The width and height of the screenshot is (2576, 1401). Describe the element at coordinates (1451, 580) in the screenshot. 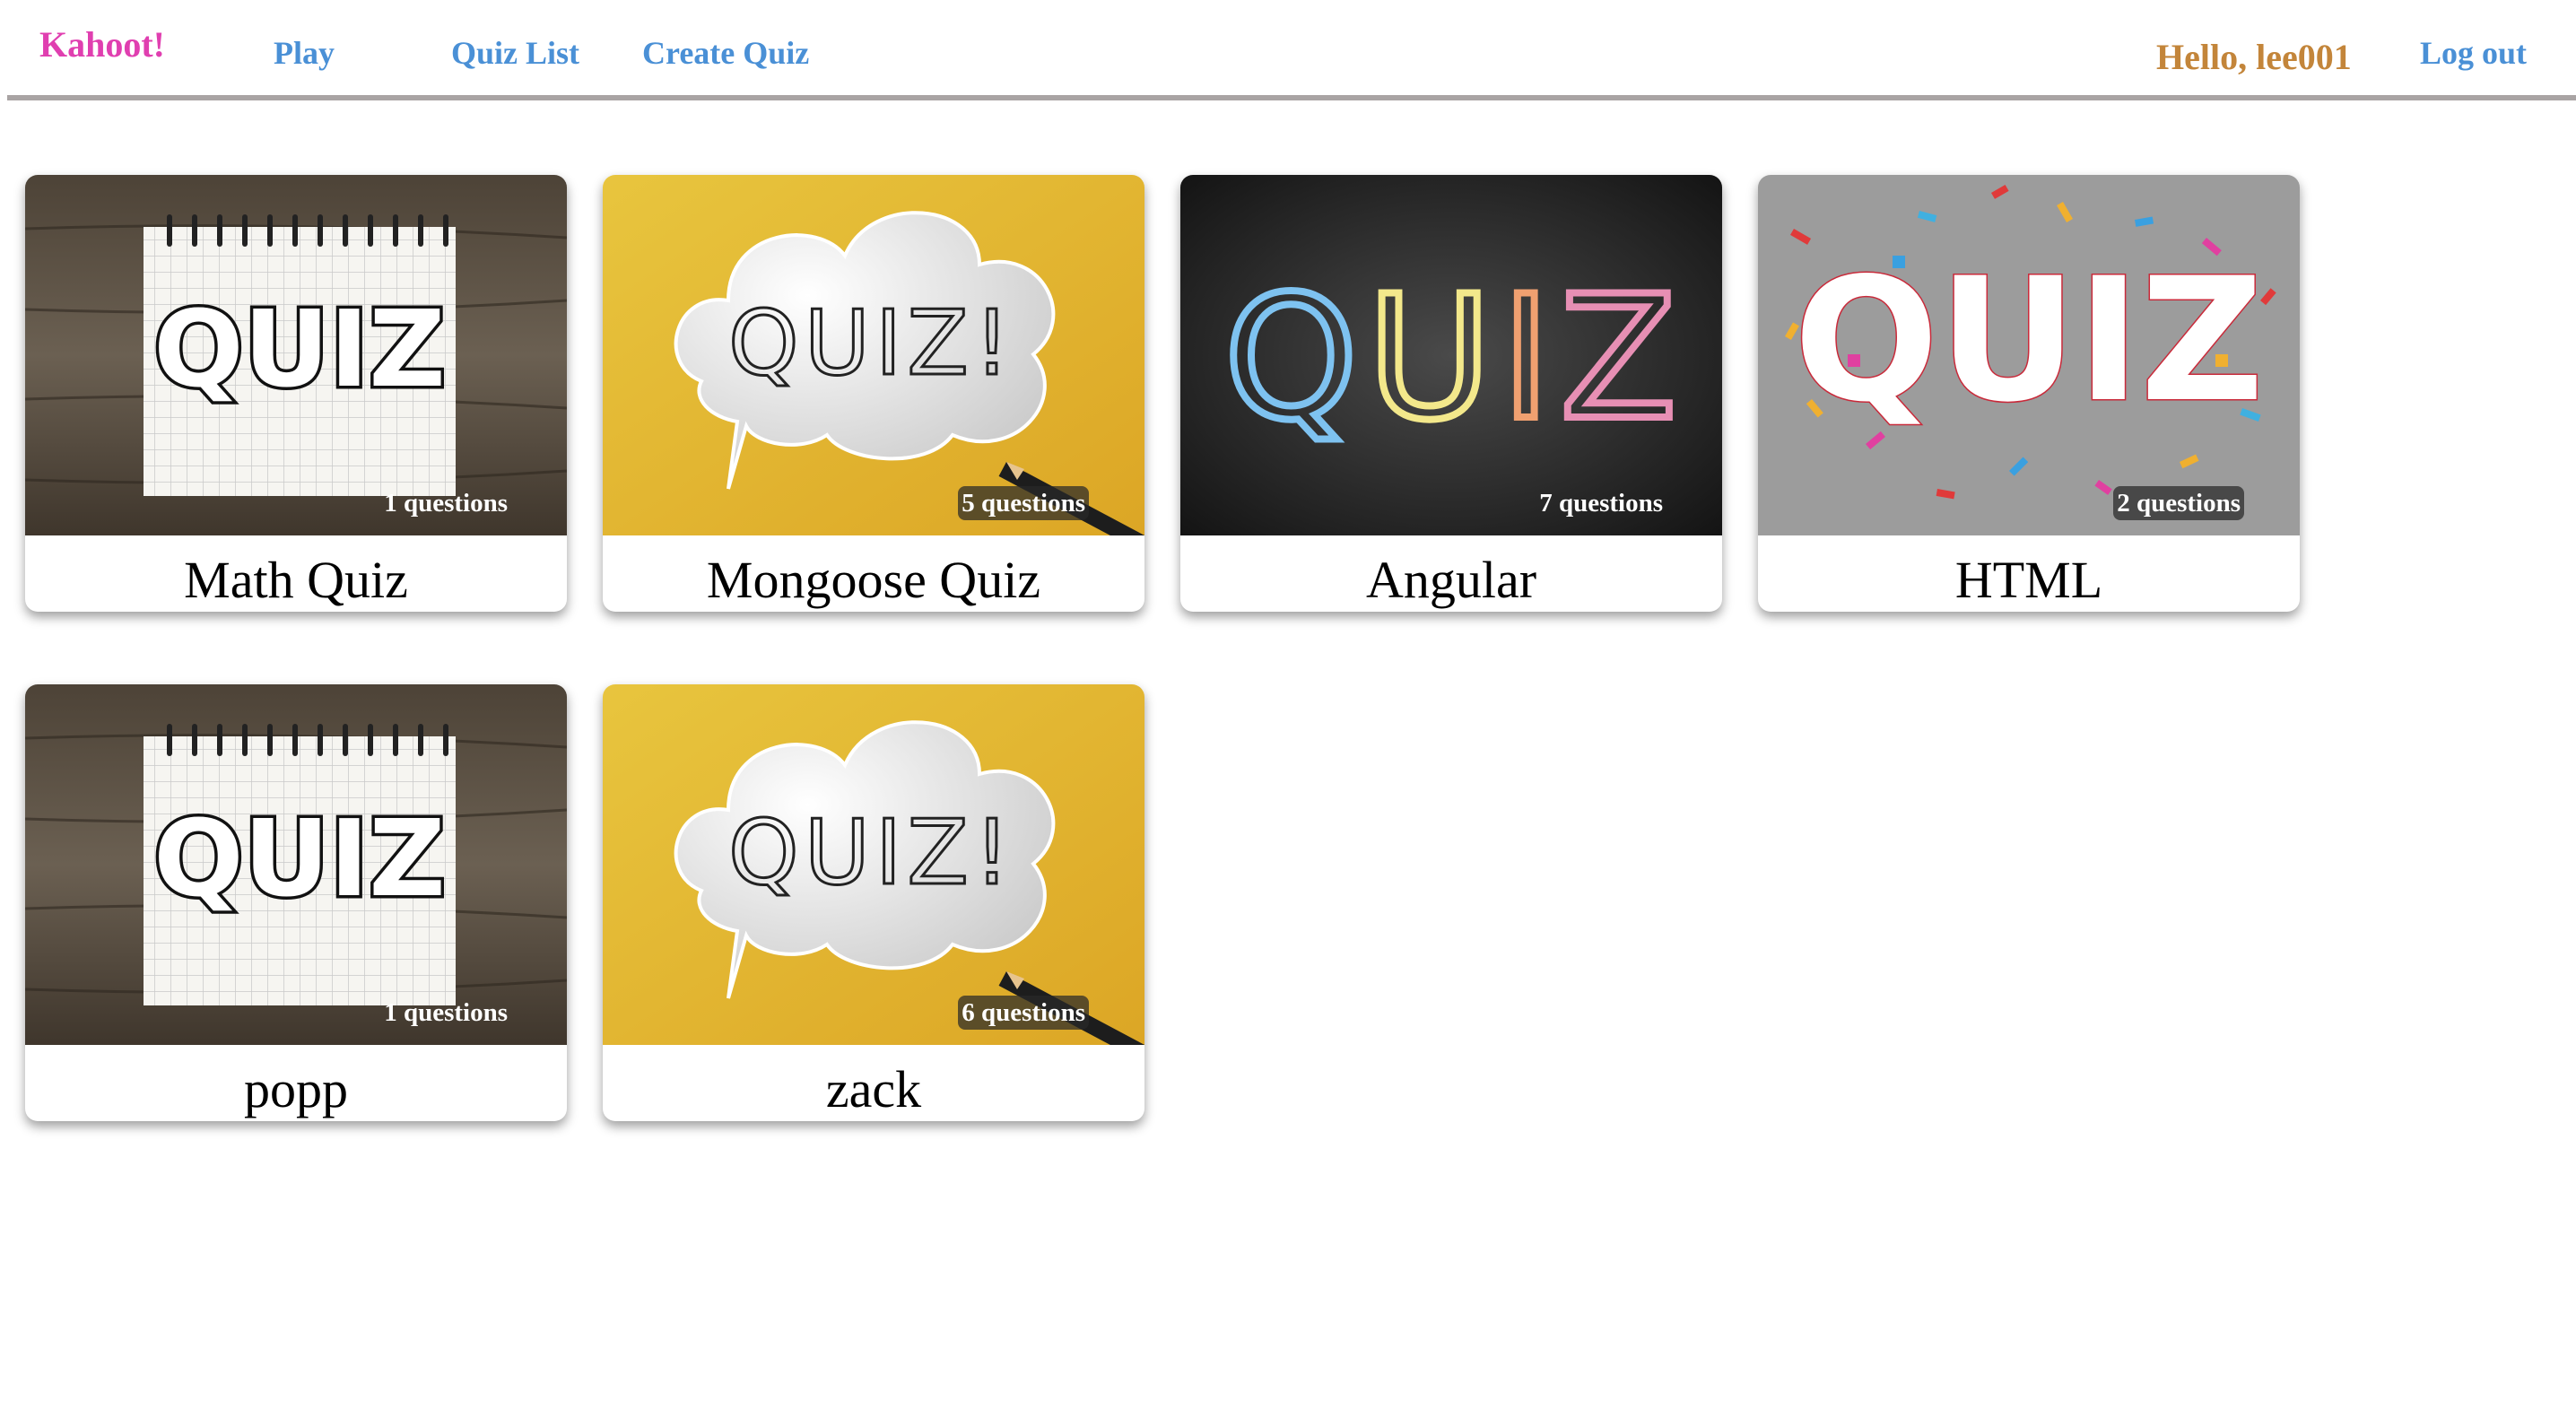

I see `quiz-title: Angular` at that location.